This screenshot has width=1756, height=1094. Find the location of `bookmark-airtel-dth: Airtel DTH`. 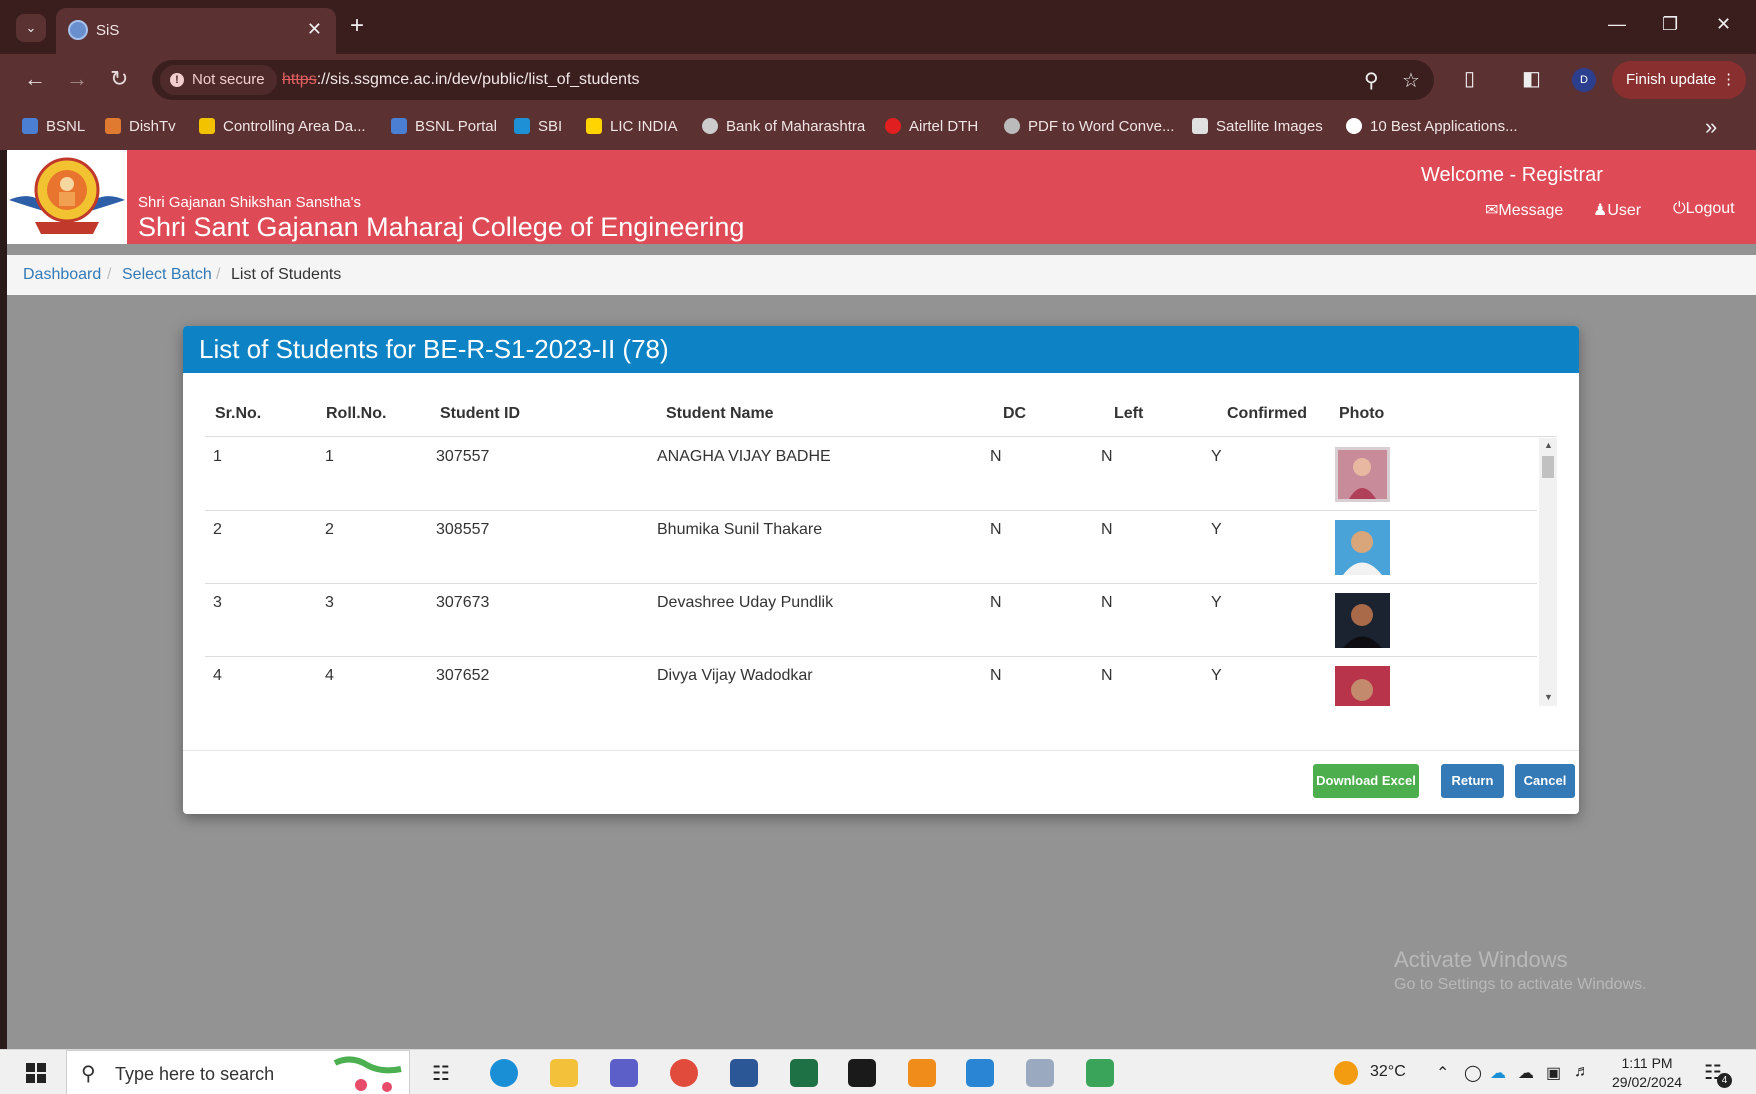

bookmark-airtel-dth: Airtel DTH is located at coordinates (931, 126).